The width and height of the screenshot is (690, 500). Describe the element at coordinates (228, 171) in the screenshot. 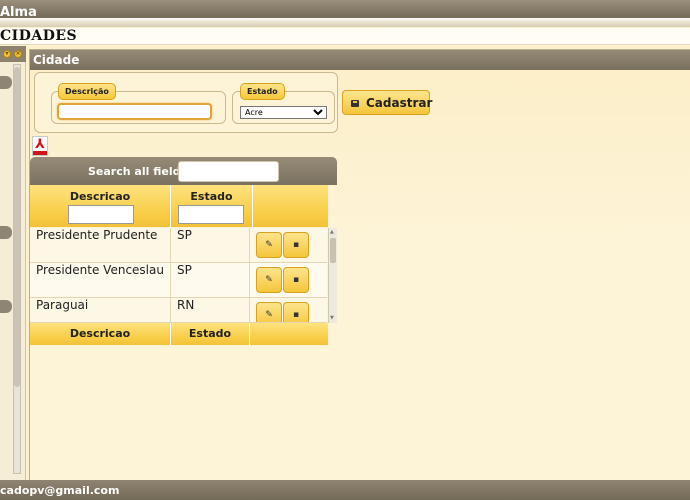

I see `search-input` at that location.